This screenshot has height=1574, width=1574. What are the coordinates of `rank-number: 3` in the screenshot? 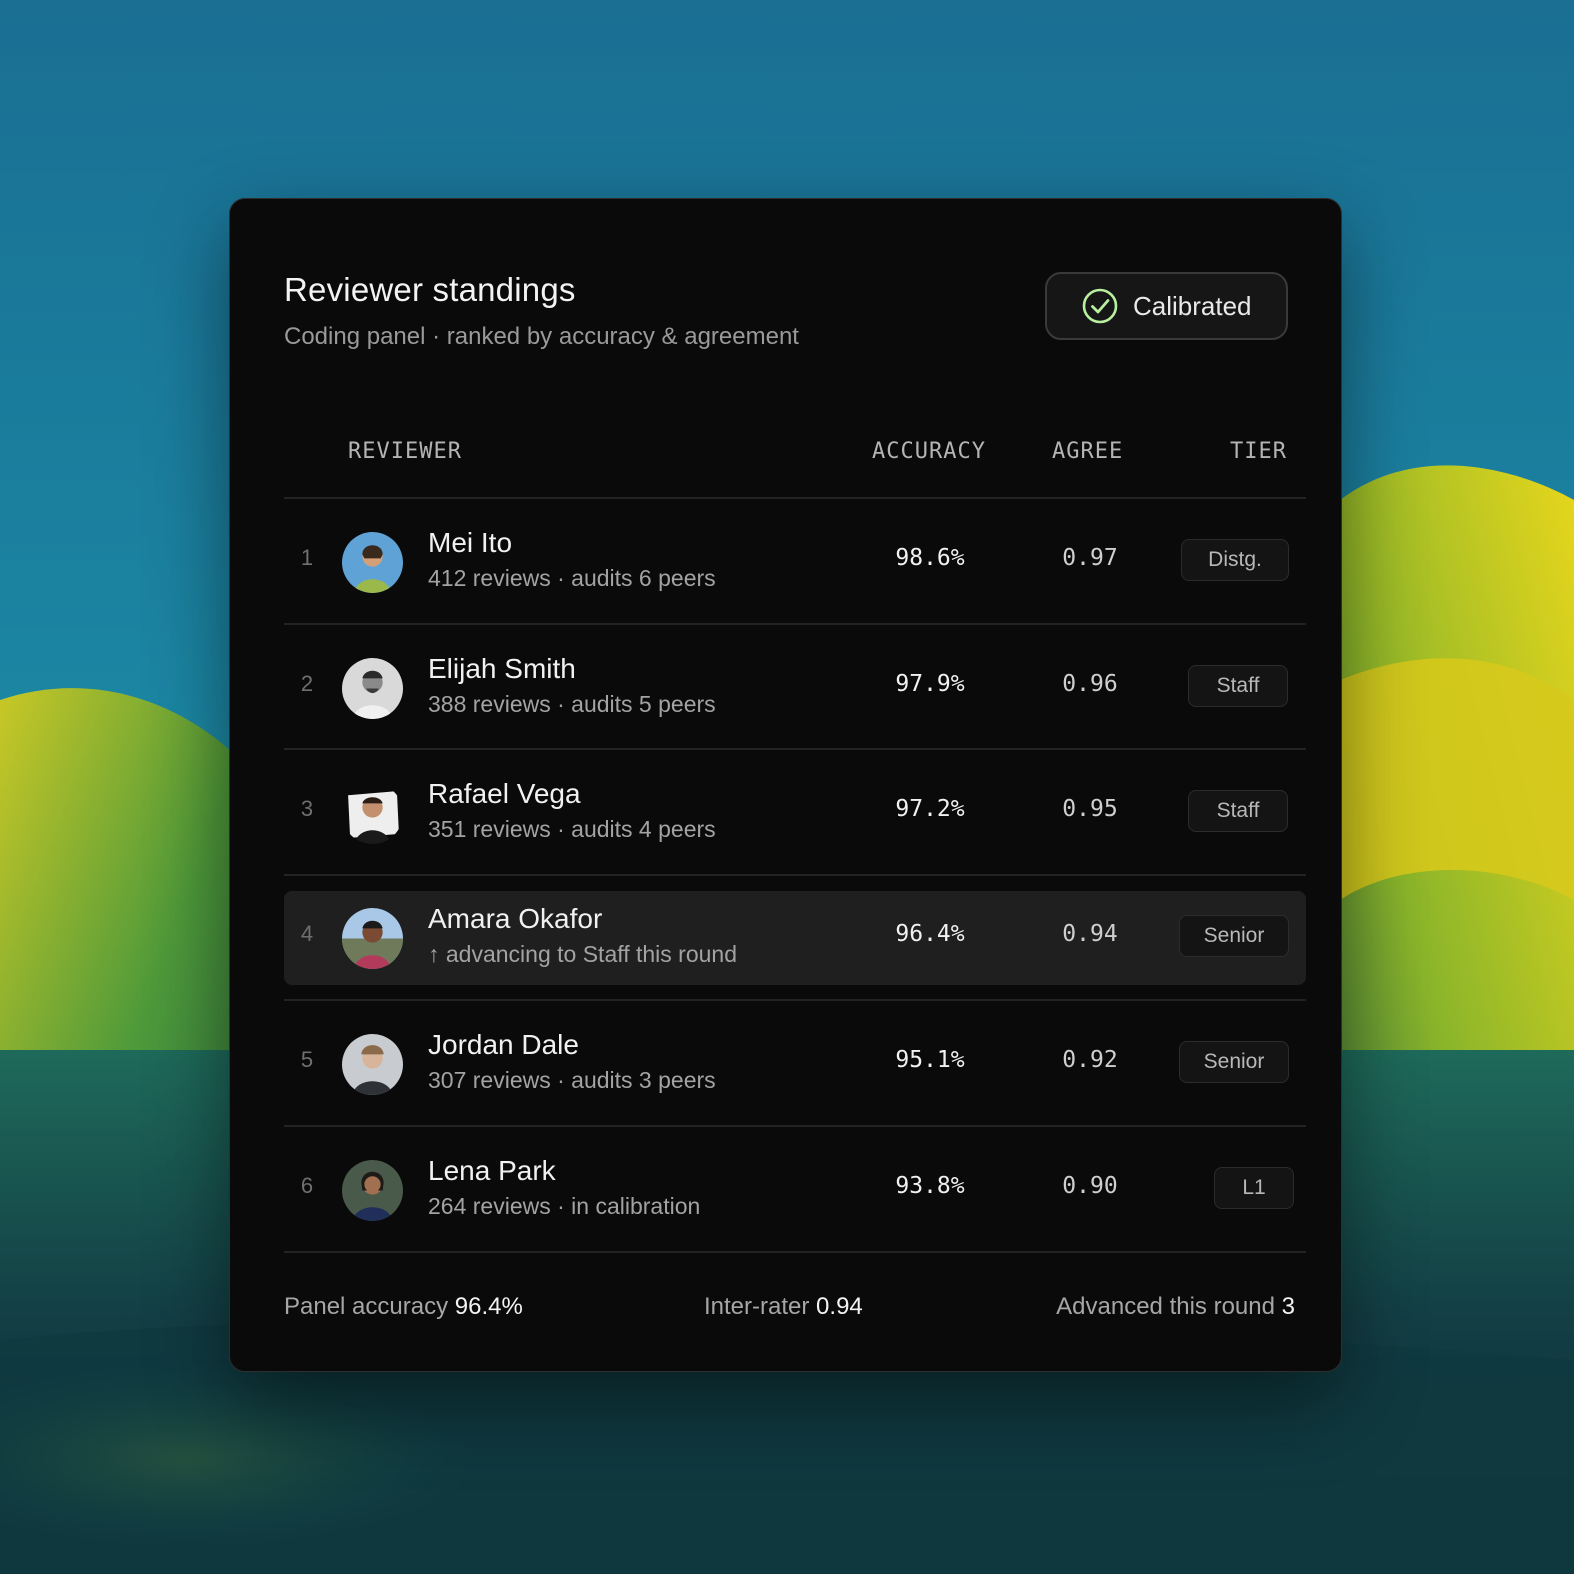 It's located at (307, 808).